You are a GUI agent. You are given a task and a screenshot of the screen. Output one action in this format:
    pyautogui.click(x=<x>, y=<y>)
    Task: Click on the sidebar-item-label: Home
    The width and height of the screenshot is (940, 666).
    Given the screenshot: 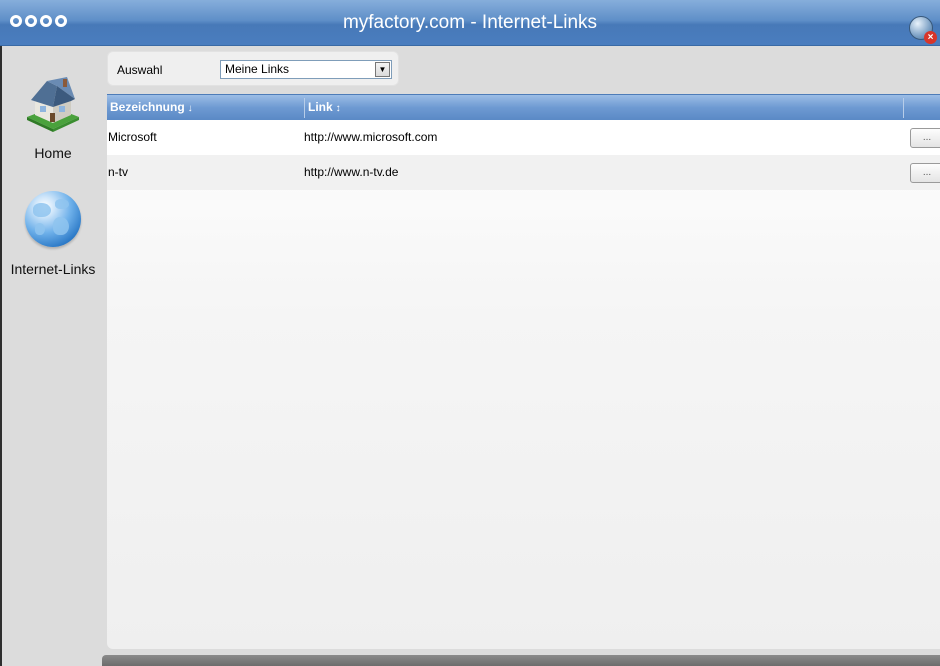 What is the action you would take?
    pyautogui.click(x=53, y=153)
    